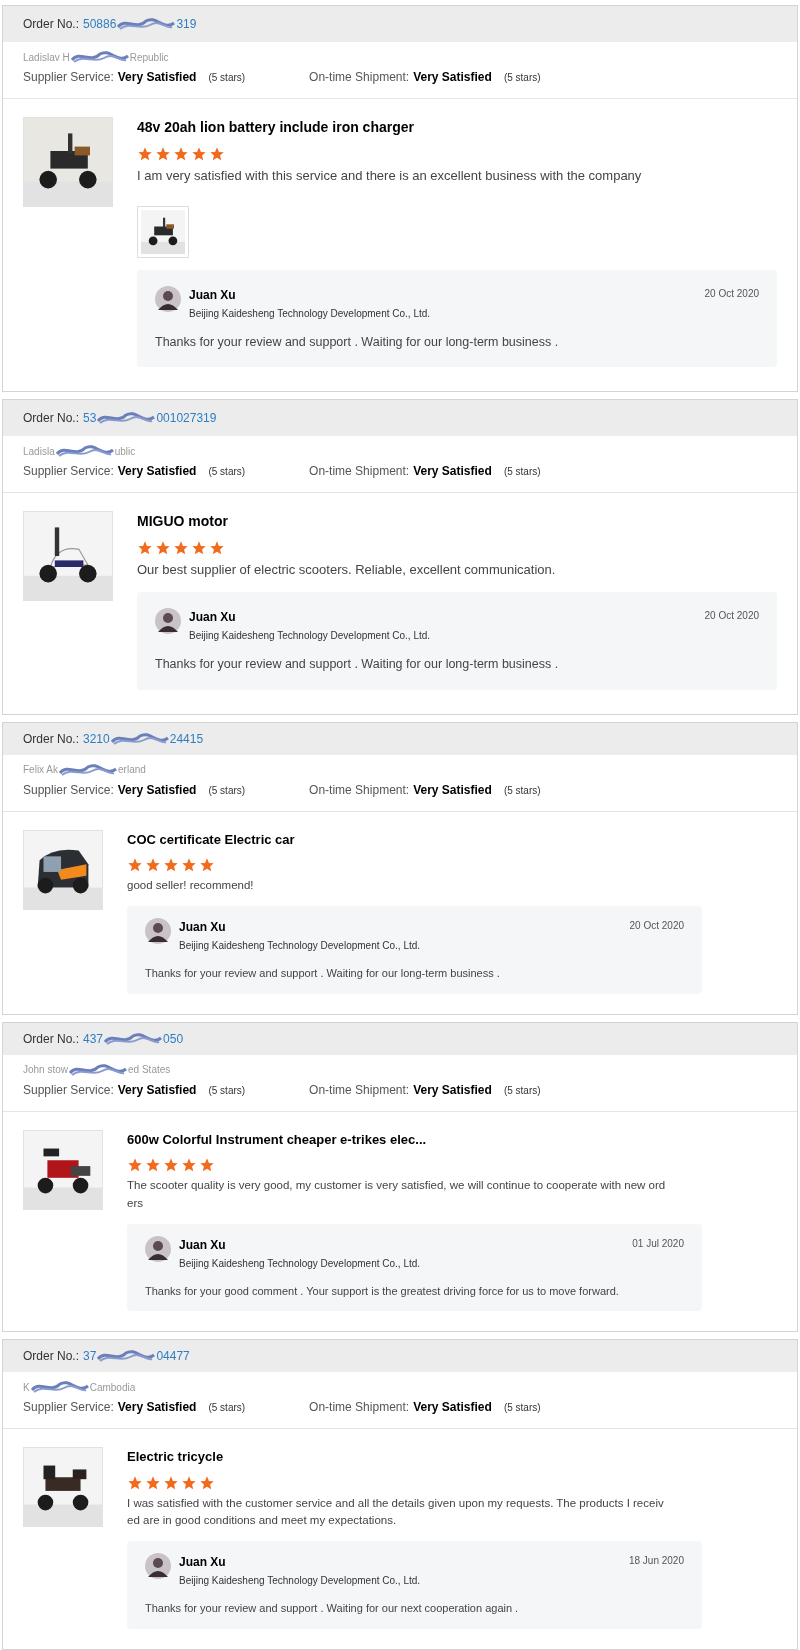 The height and width of the screenshot is (1650, 800). What do you see at coordinates (125, 451) in the screenshot?
I see `reviewer-country: ublic` at bounding box center [125, 451].